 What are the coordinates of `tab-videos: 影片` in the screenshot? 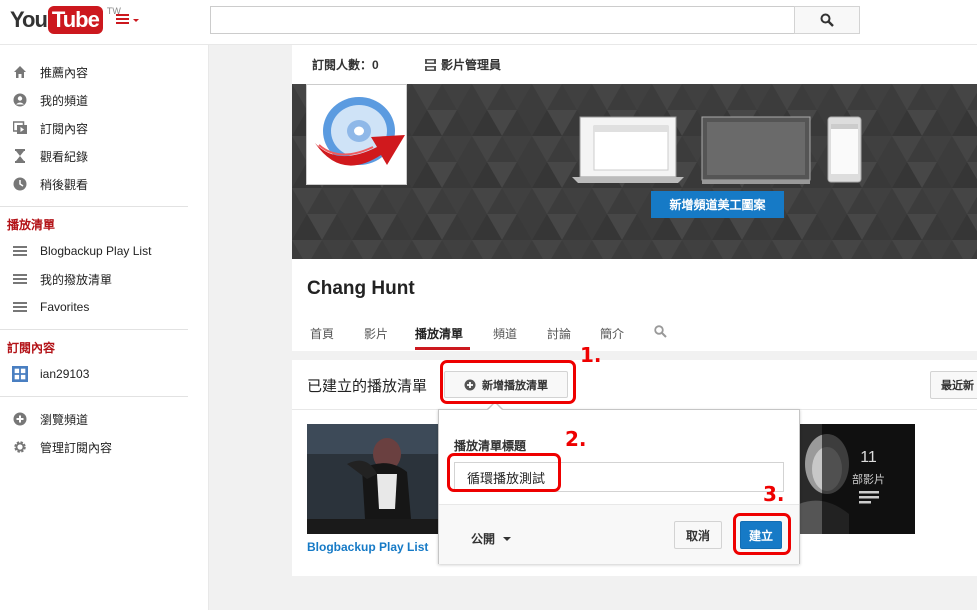 It's located at (376, 333).